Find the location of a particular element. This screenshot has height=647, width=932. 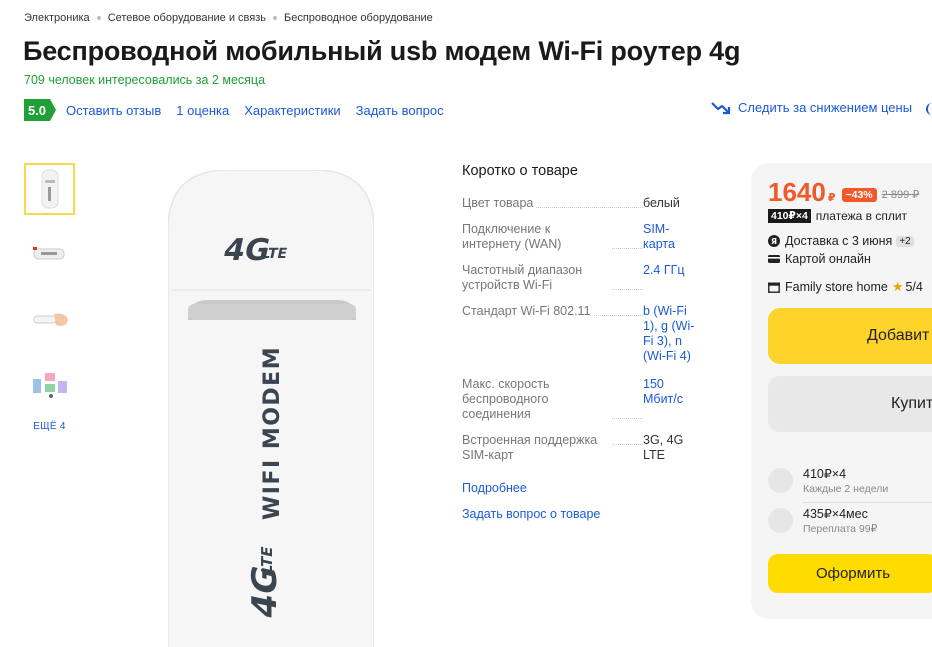

store-icon is located at coordinates (774, 287).